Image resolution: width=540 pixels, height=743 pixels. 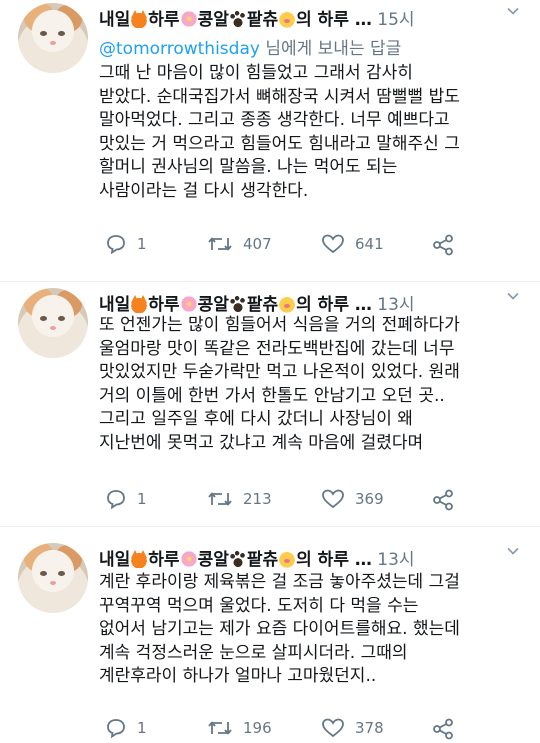 What do you see at coordinates (253, 652) in the screenshot?
I see `tweet-line: 계속 걱정스러운 눈으로 살피시더라. 그때의` at bounding box center [253, 652].